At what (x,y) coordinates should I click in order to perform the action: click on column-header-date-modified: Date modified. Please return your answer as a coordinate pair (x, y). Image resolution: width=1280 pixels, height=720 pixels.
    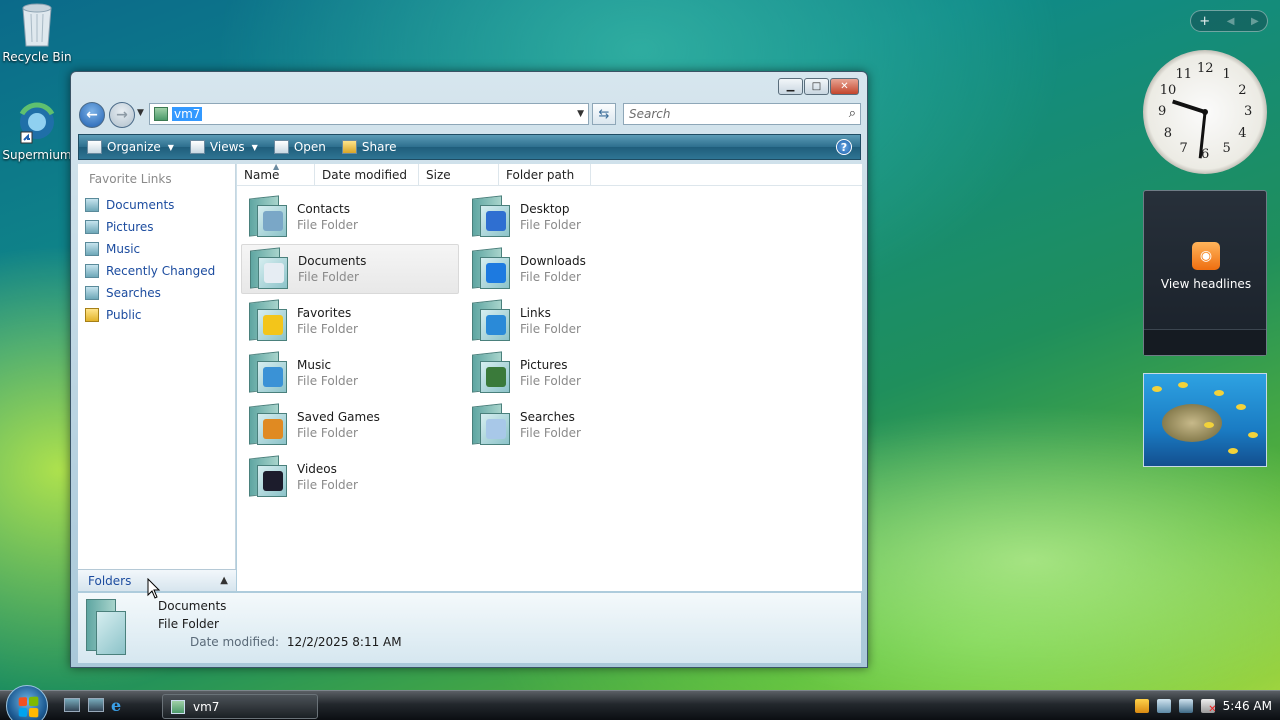
    Looking at the image, I should click on (367, 175).